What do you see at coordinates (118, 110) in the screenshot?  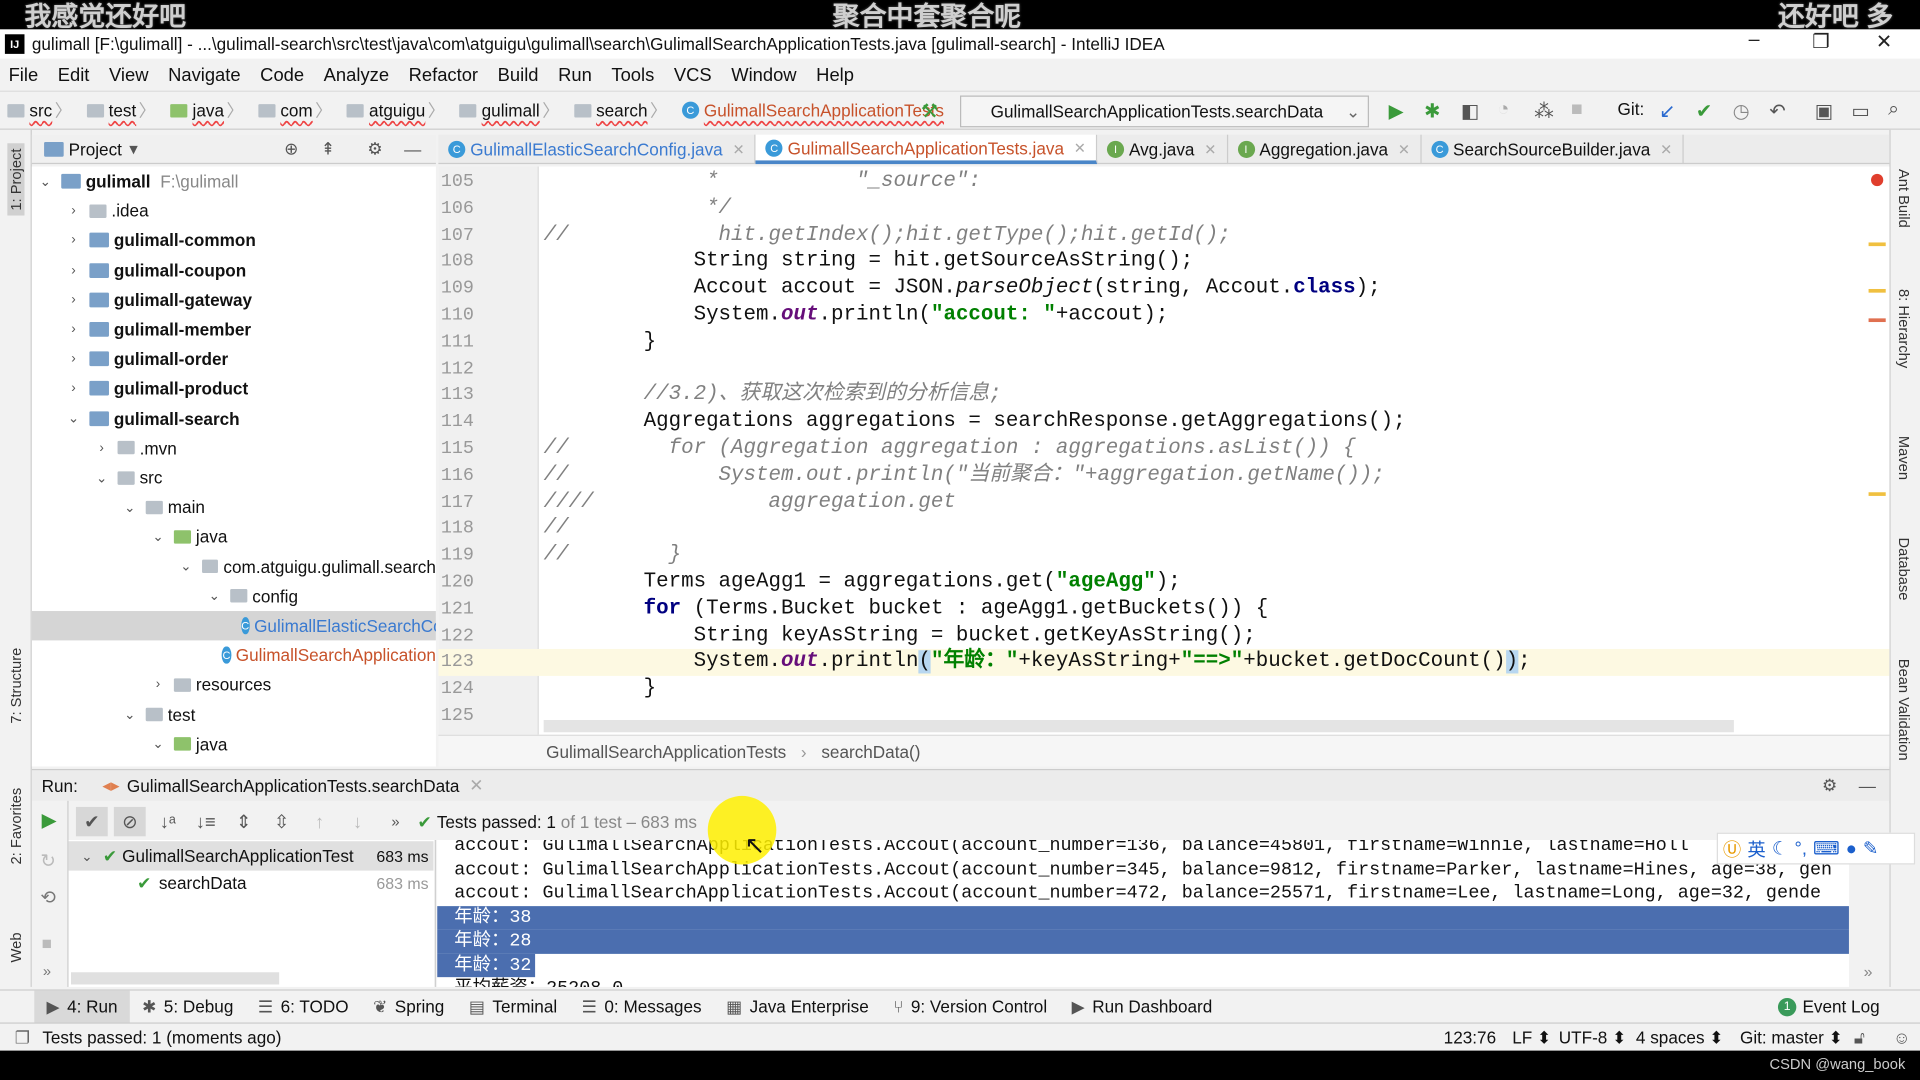 I see `crumb-test: test 〉` at bounding box center [118, 110].